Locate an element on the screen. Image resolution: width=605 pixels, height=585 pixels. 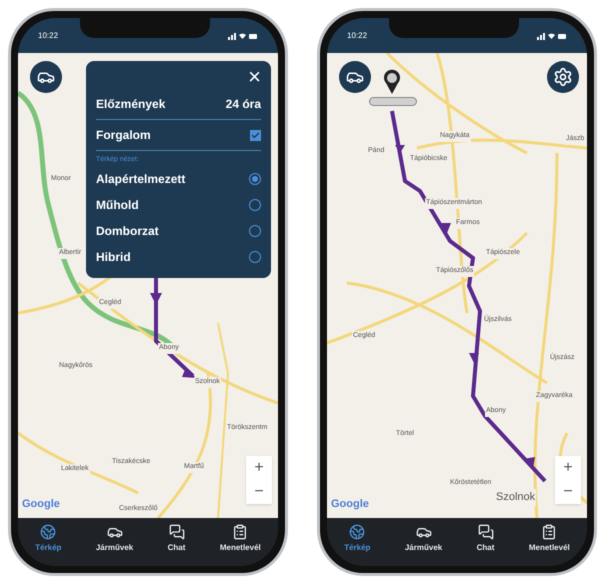
history-label: Előzmények is located at coordinates (131, 104).